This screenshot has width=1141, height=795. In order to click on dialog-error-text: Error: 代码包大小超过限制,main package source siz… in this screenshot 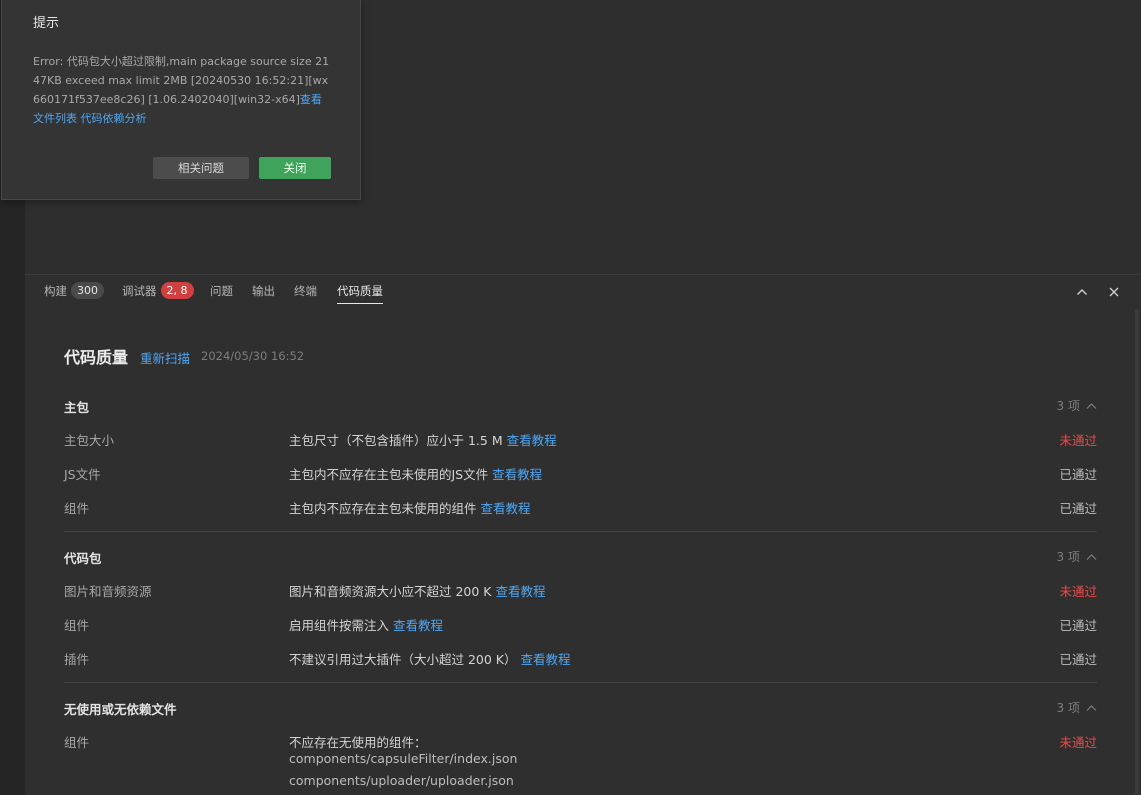, I will do `click(181, 80)`.